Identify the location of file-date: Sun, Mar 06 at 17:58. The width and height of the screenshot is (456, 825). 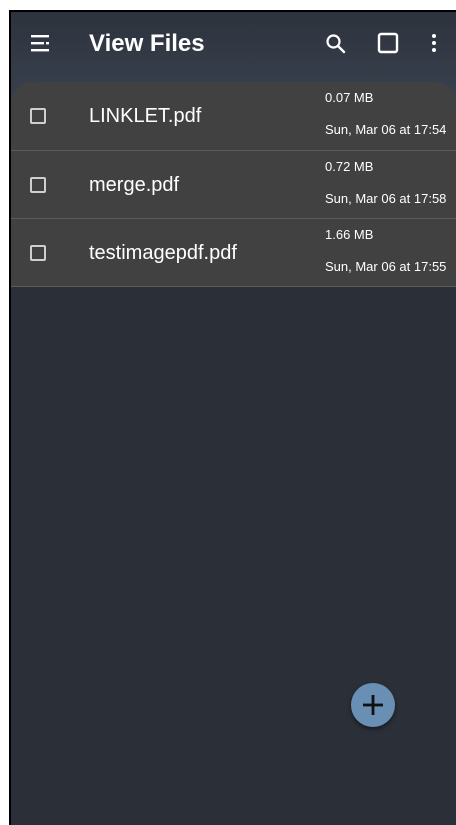
(386, 198).